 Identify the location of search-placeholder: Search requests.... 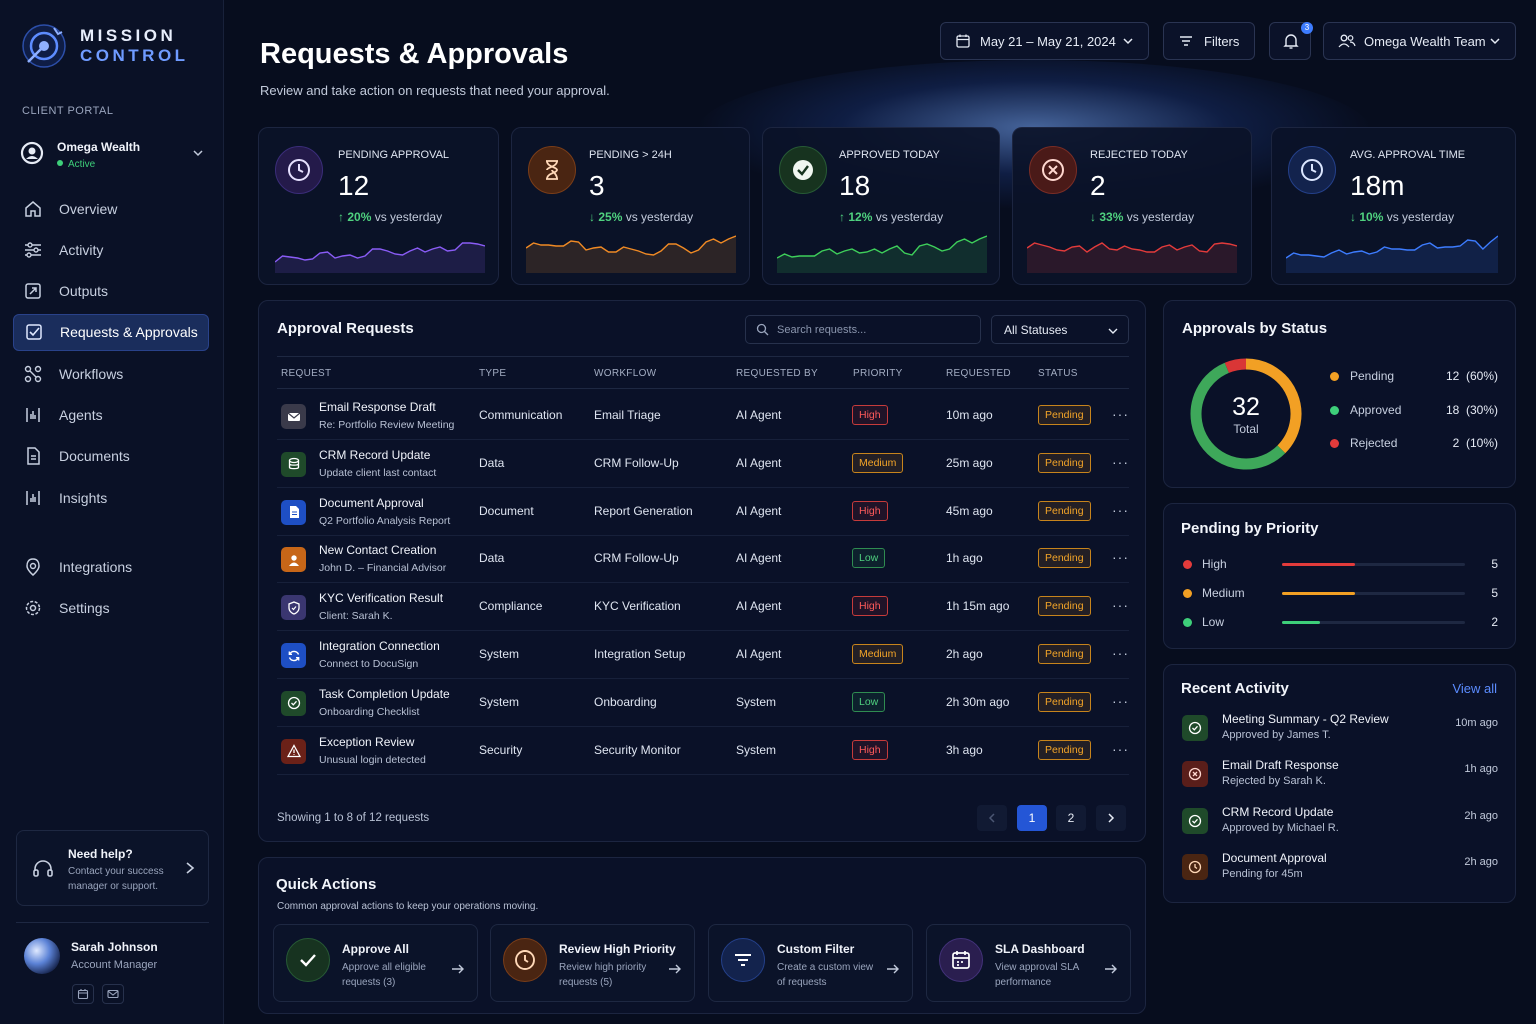
(822, 329).